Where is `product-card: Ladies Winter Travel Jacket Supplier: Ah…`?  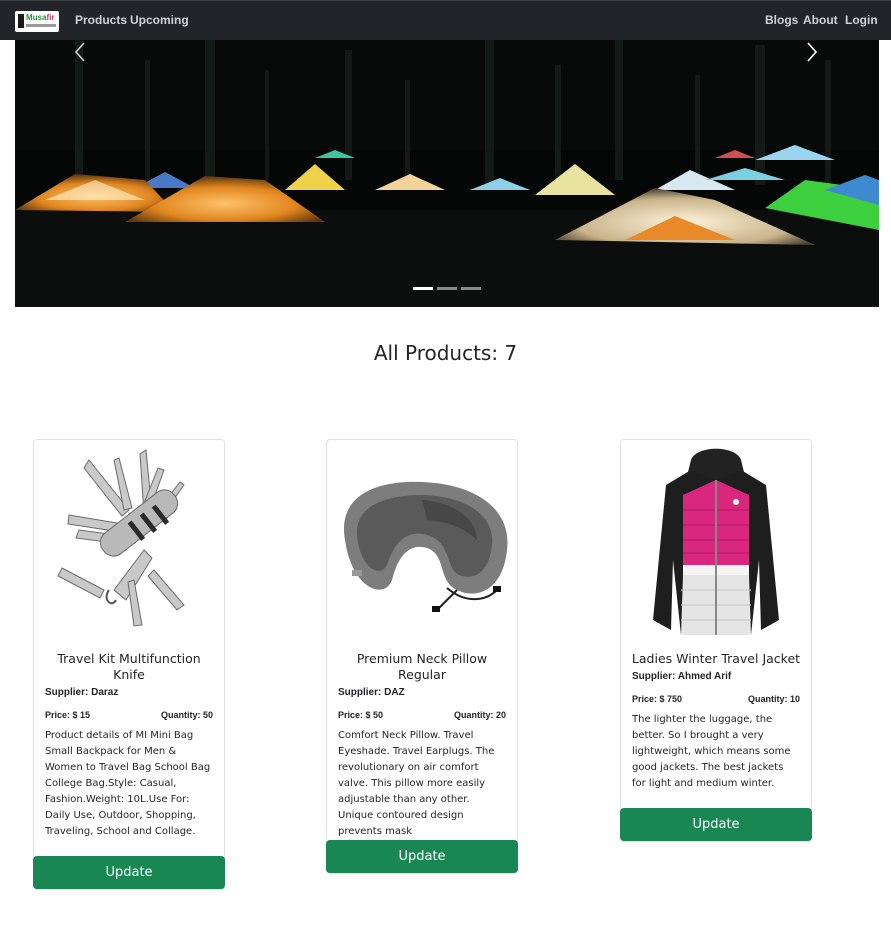 product-card: Ladies Winter Travel Jacket Supplier: Ah… is located at coordinates (716, 640).